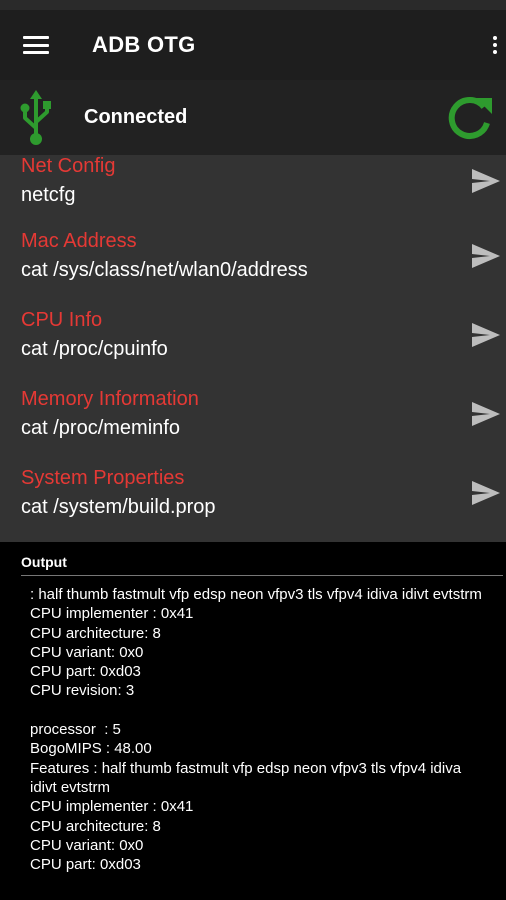 The height and width of the screenshot is (900, 506). What do you see at coordinates (253, 506) in the screenshot?
I see `command-item-system-properties: System Properties cat /system/build.prop` at bounding box center [253, 506].